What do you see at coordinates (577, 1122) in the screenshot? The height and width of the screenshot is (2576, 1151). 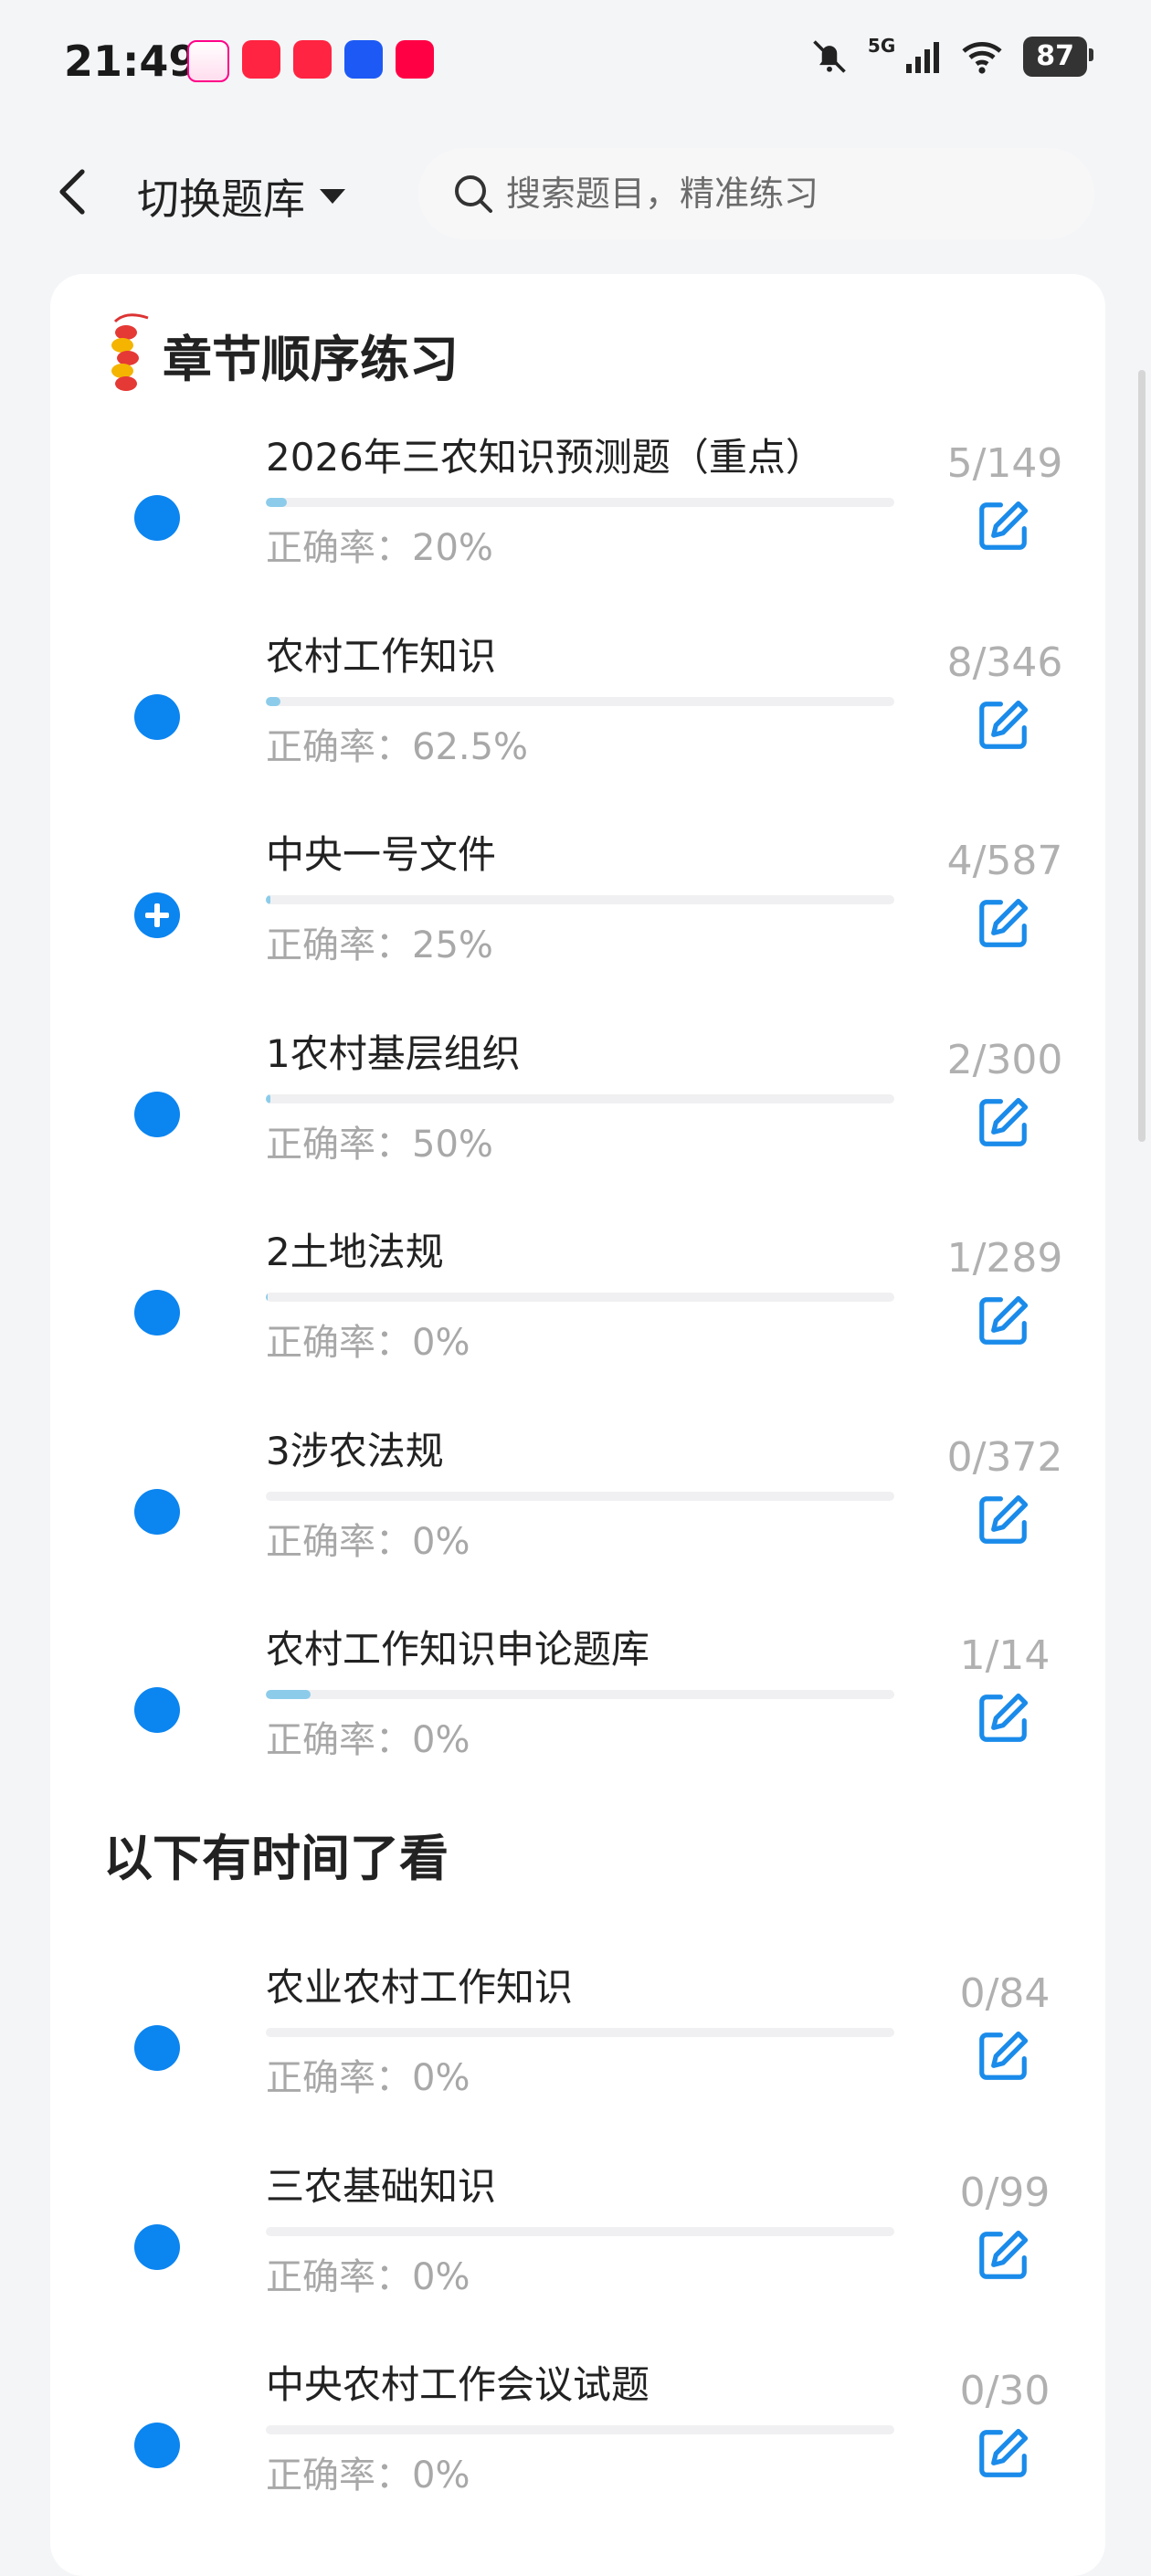 I see `chapter-item: 1农村基层组织 正确率：50% 2/300` at bounding box center [577, 1122].